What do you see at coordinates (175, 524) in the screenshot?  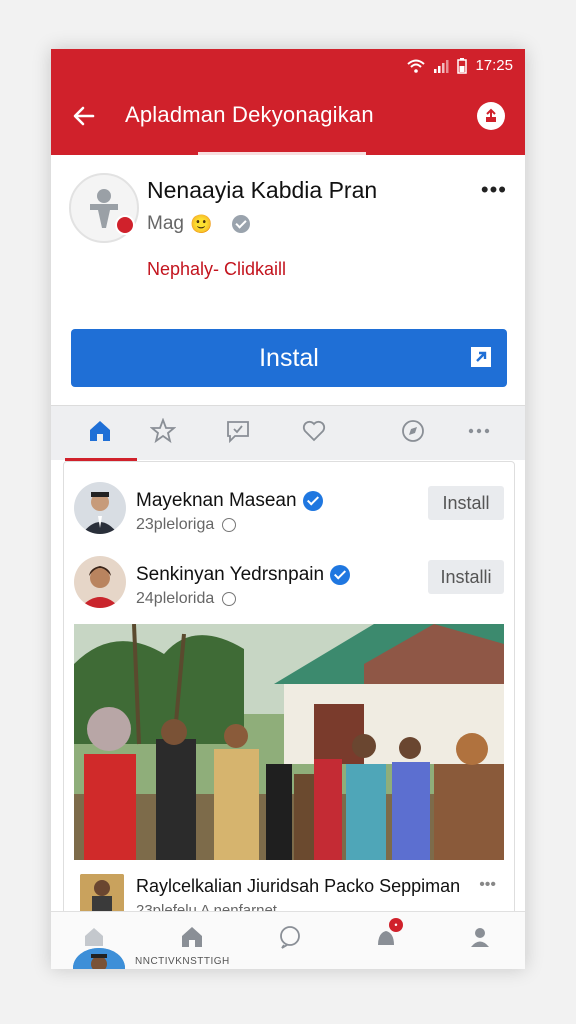 I see `feed-item-meta-text: 23pleloriga` at bounding box center [175, 524].